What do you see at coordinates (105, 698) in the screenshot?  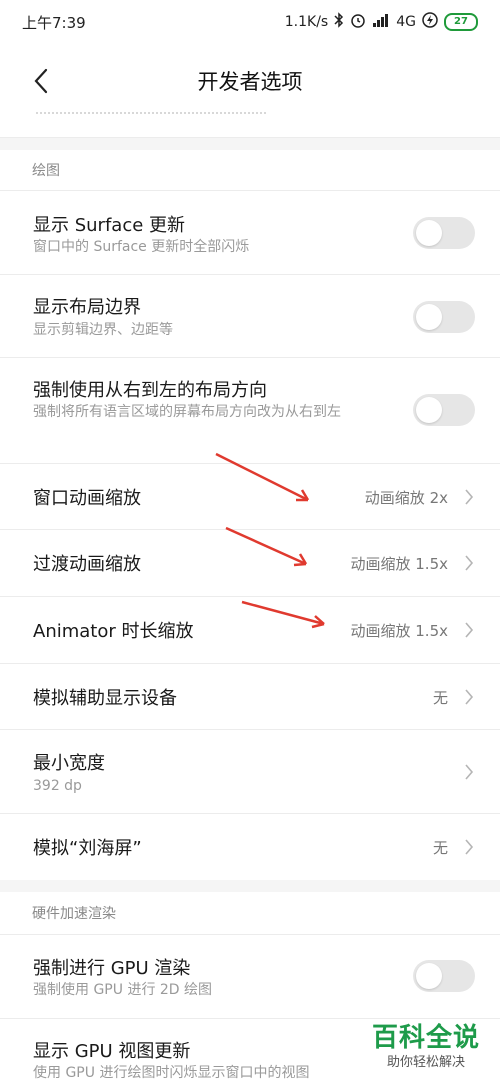 I see `row-title: 模拟辅助显示设备` at bounding box center [105, 698].